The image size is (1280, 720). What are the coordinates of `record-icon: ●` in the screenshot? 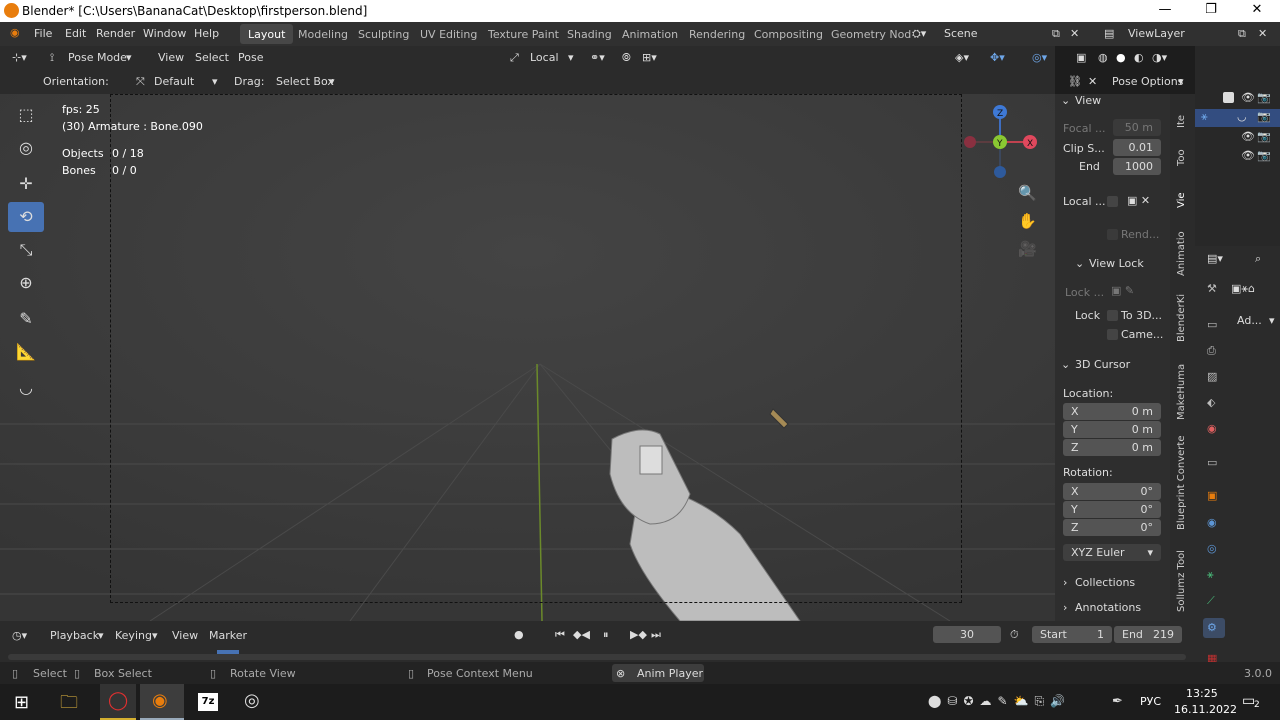 It's located at (519, 634).